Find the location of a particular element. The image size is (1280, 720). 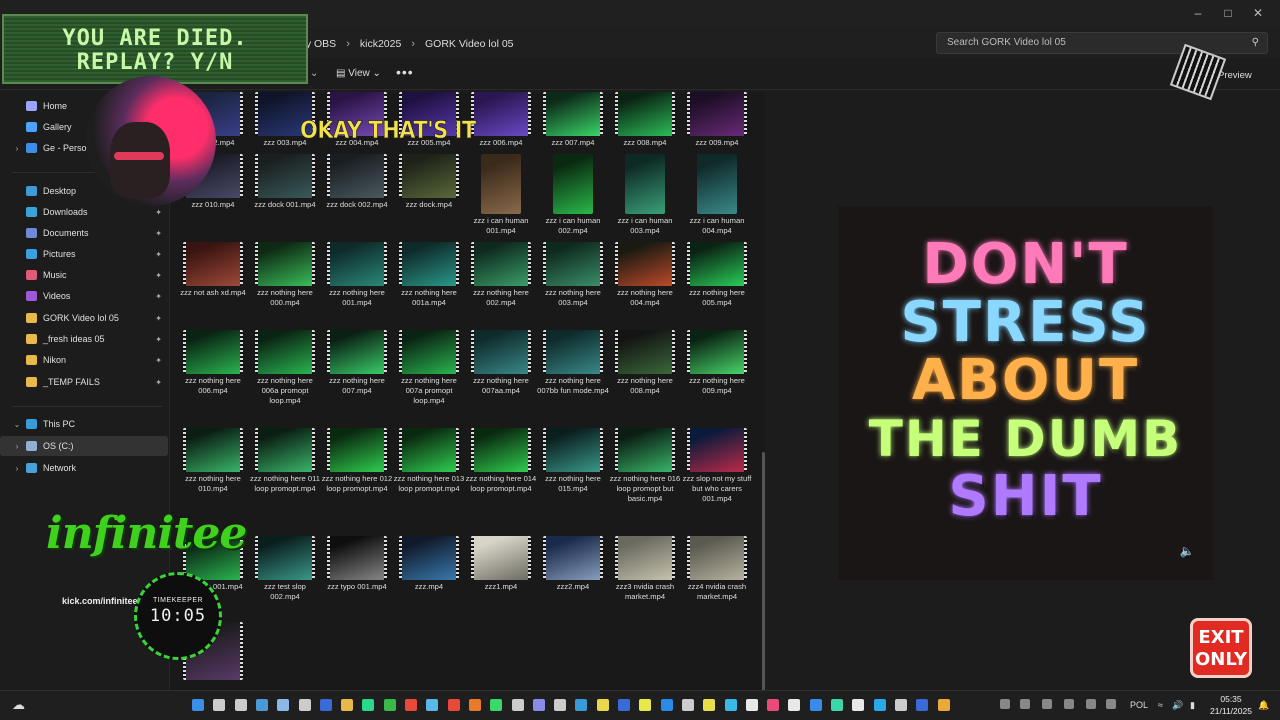

close-button: ✕ is located at coordinates (1258, 13).